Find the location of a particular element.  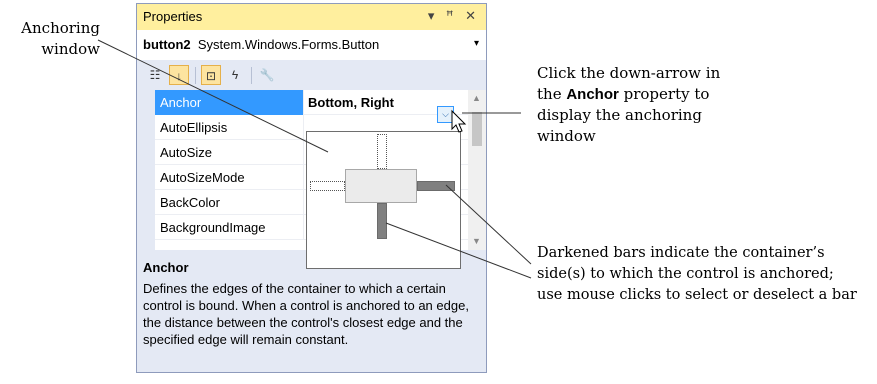

leader-bottom-bar is located at coordinates (458, 250).